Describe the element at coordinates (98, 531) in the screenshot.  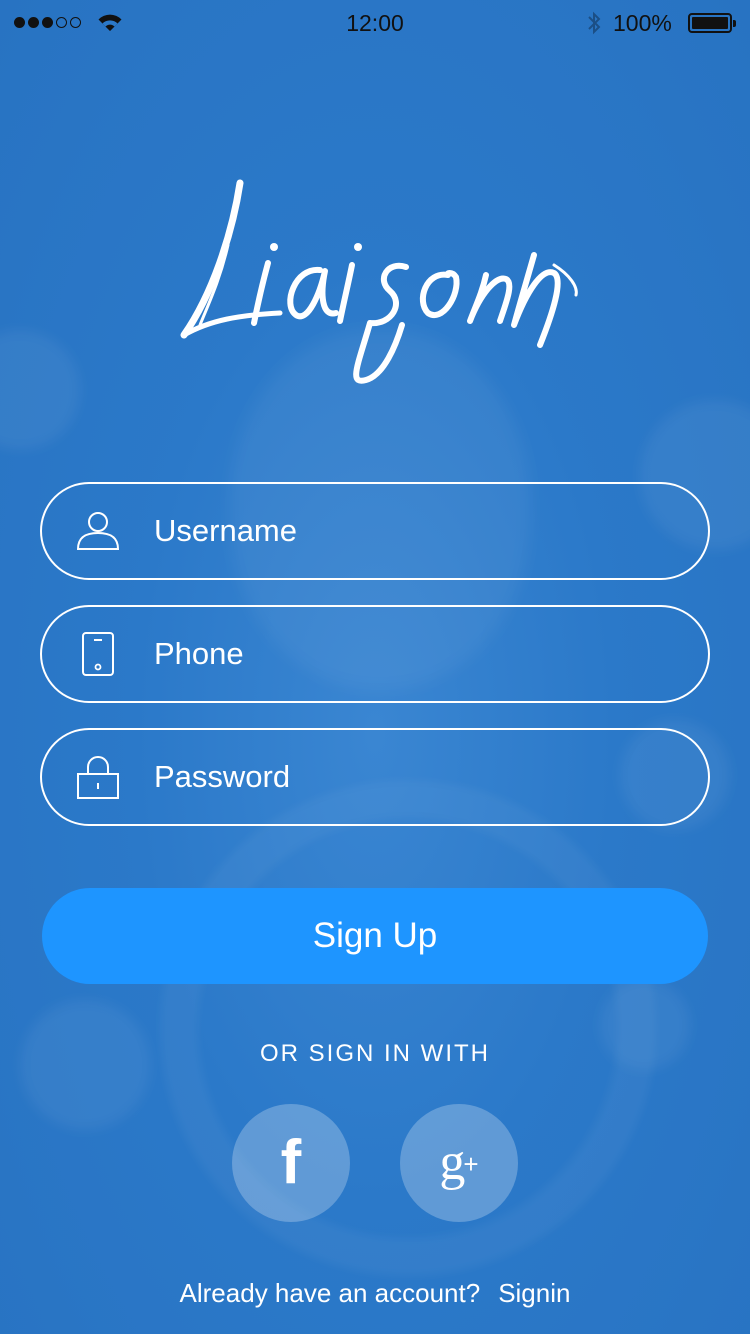
I see `user-icon` at that location.